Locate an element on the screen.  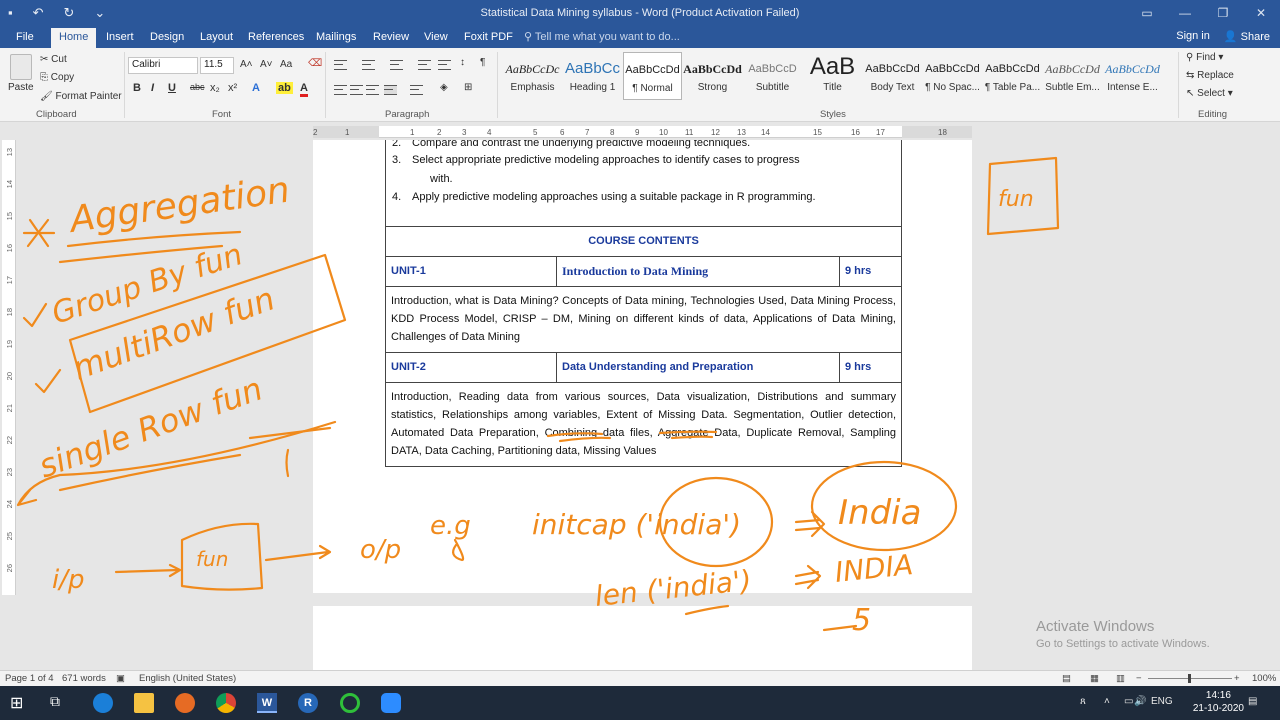
strikethrough-button: abc is located at coordinates (197, 87).